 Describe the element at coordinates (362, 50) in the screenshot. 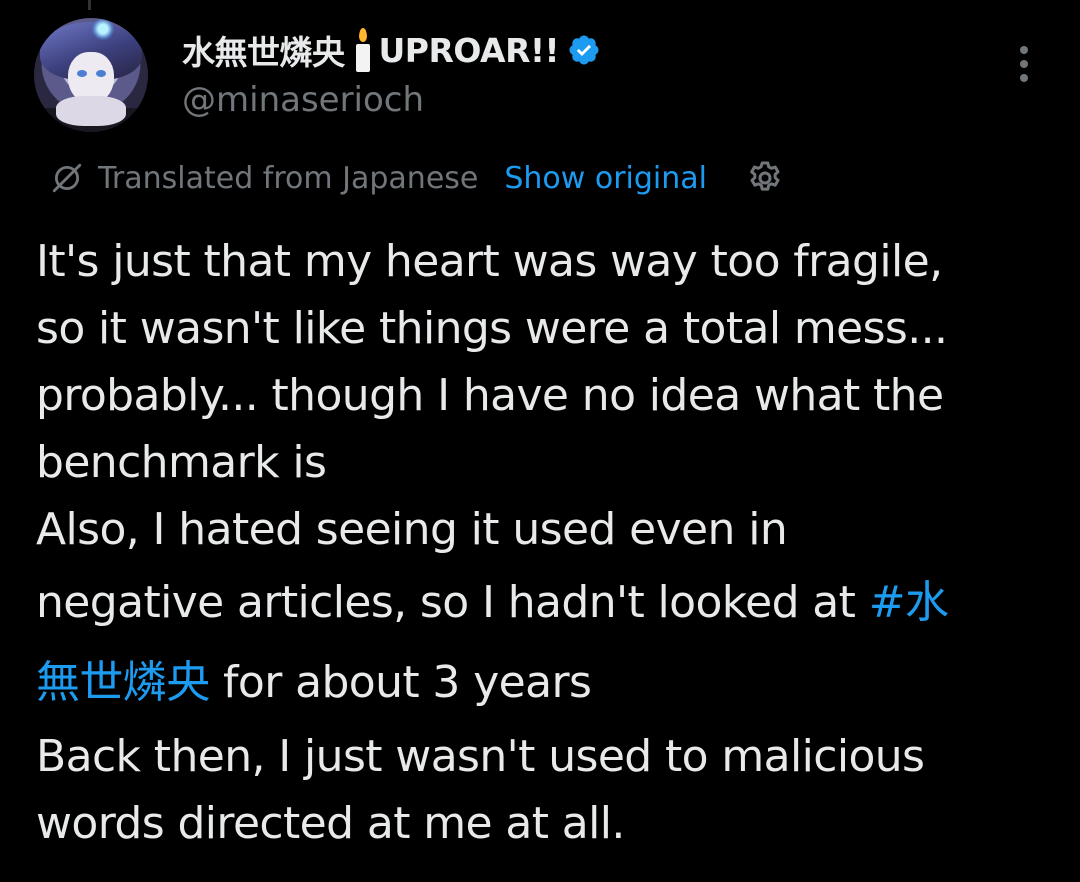

I see `candle-icon` at that location.